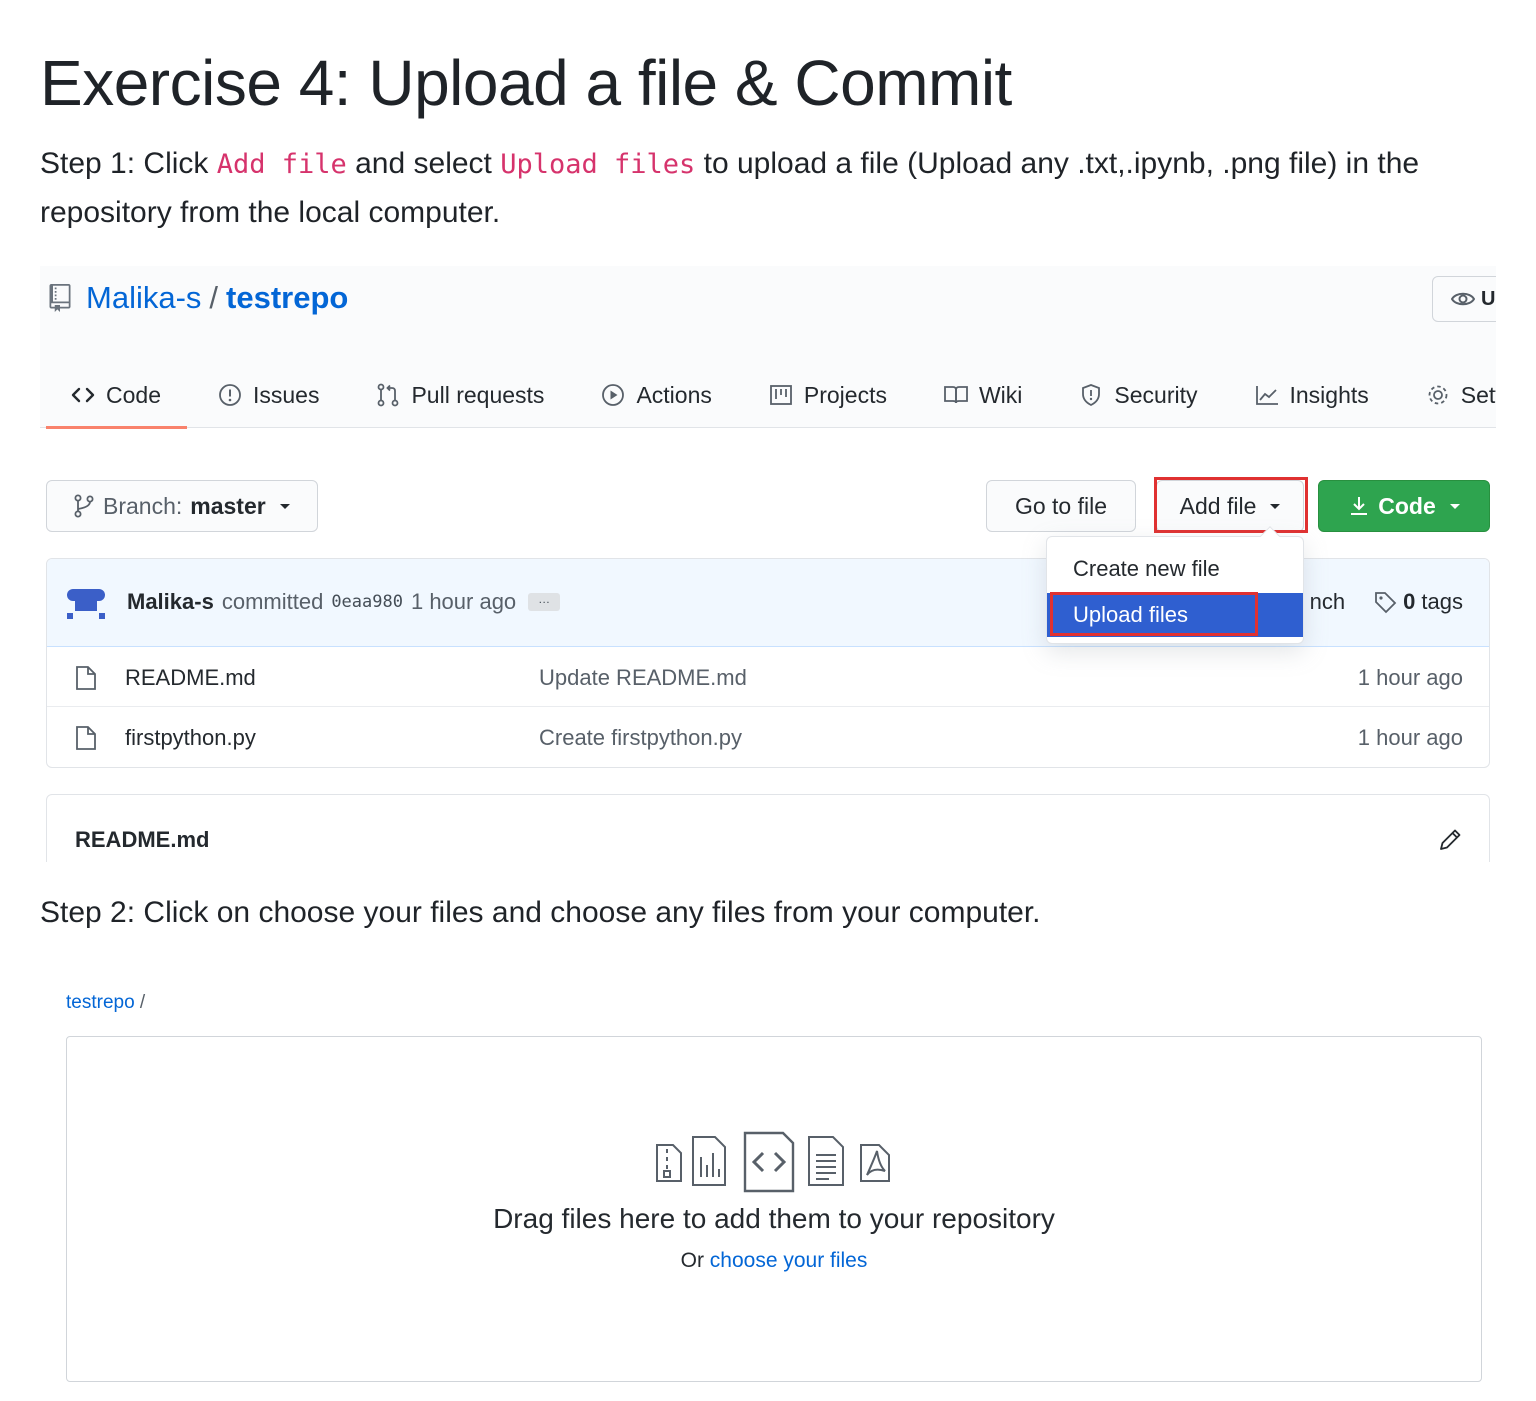  I want to click on project-icon, so click(780, 395).